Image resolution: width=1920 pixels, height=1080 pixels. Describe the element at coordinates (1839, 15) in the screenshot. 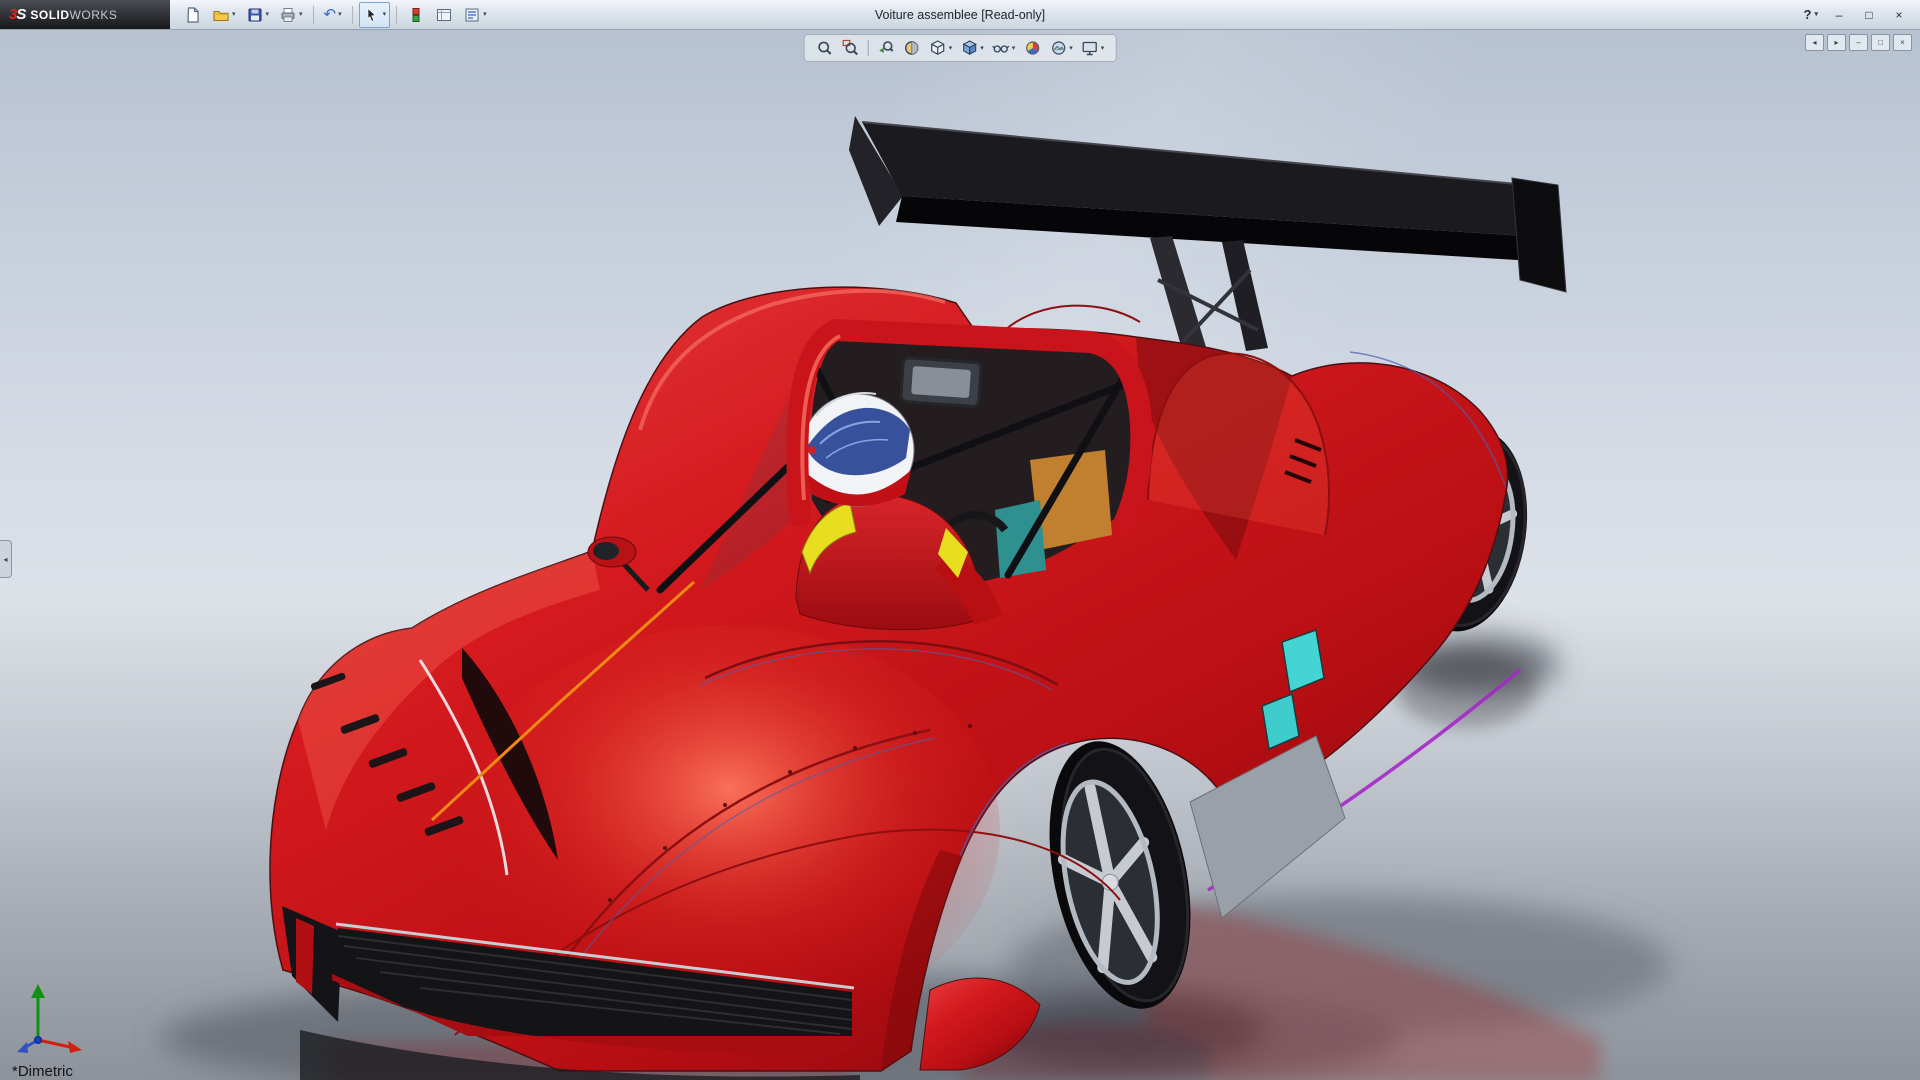

I see `minimize-button: –` at that location.